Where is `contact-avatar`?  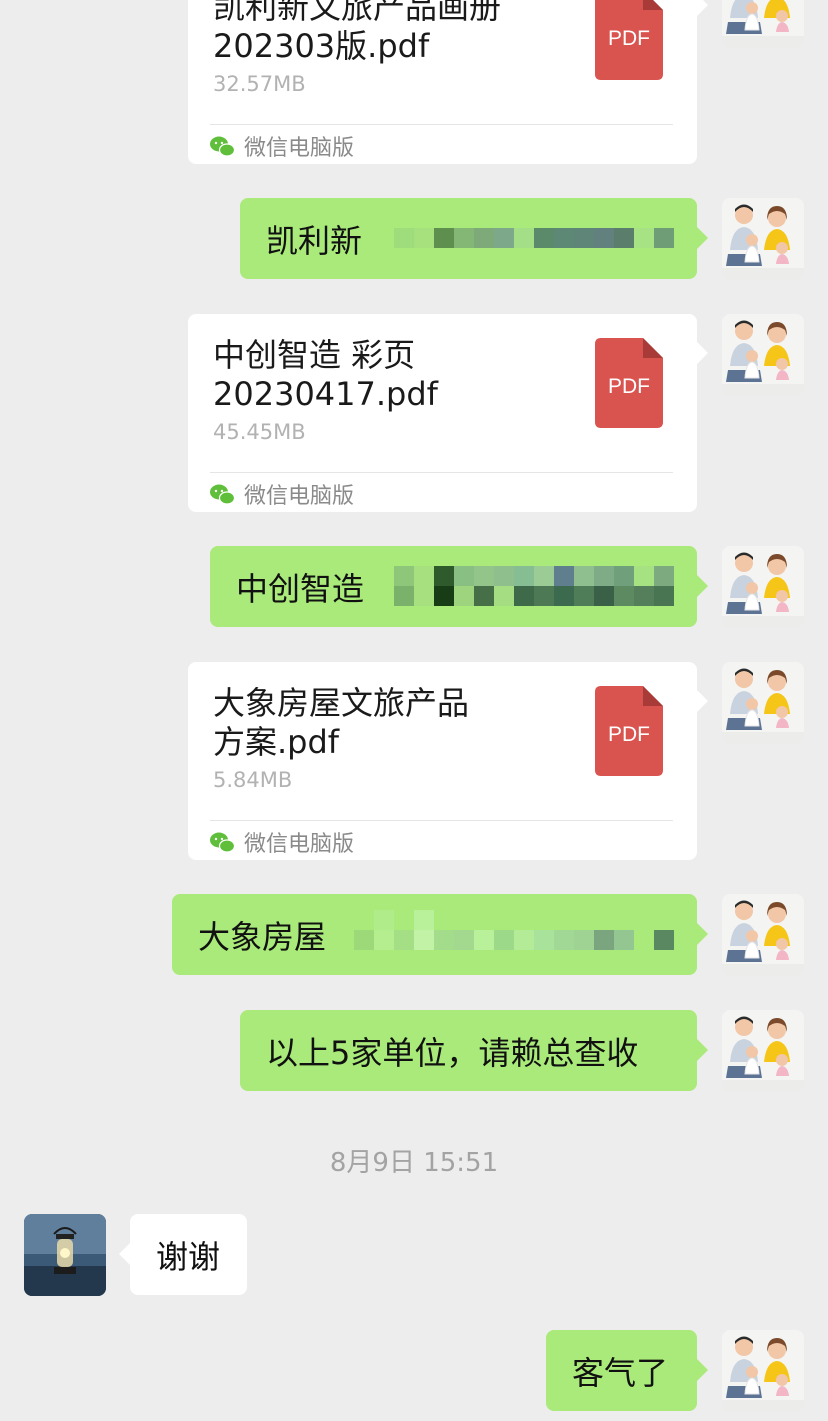 contact-avatar is located at coordinates (65, 1255).